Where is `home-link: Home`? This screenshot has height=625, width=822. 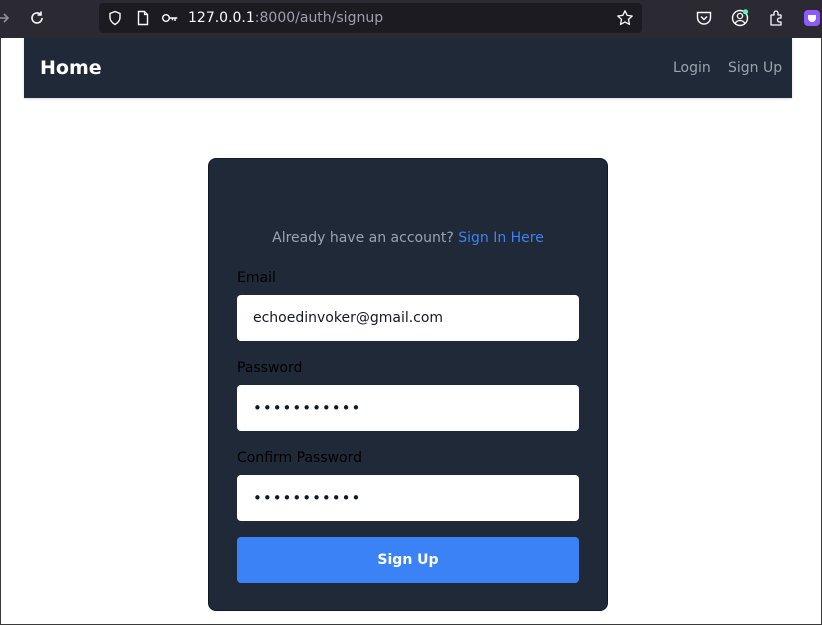
home-link: Home is located at coordinates (71, 68).